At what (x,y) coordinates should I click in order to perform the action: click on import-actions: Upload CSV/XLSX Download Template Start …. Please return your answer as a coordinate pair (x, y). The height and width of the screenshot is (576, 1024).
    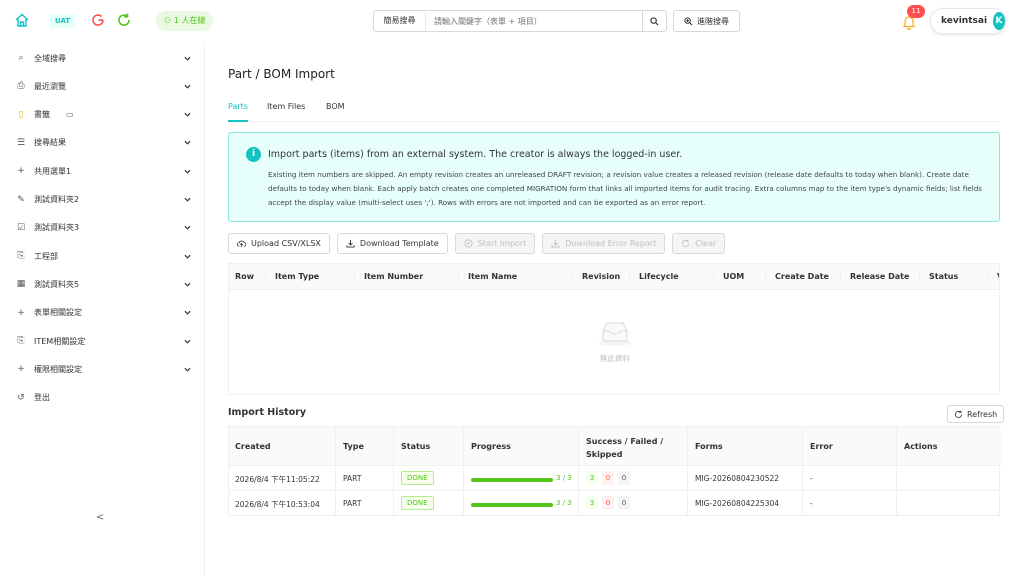
    Looking at the image, I should click on (477, 243).